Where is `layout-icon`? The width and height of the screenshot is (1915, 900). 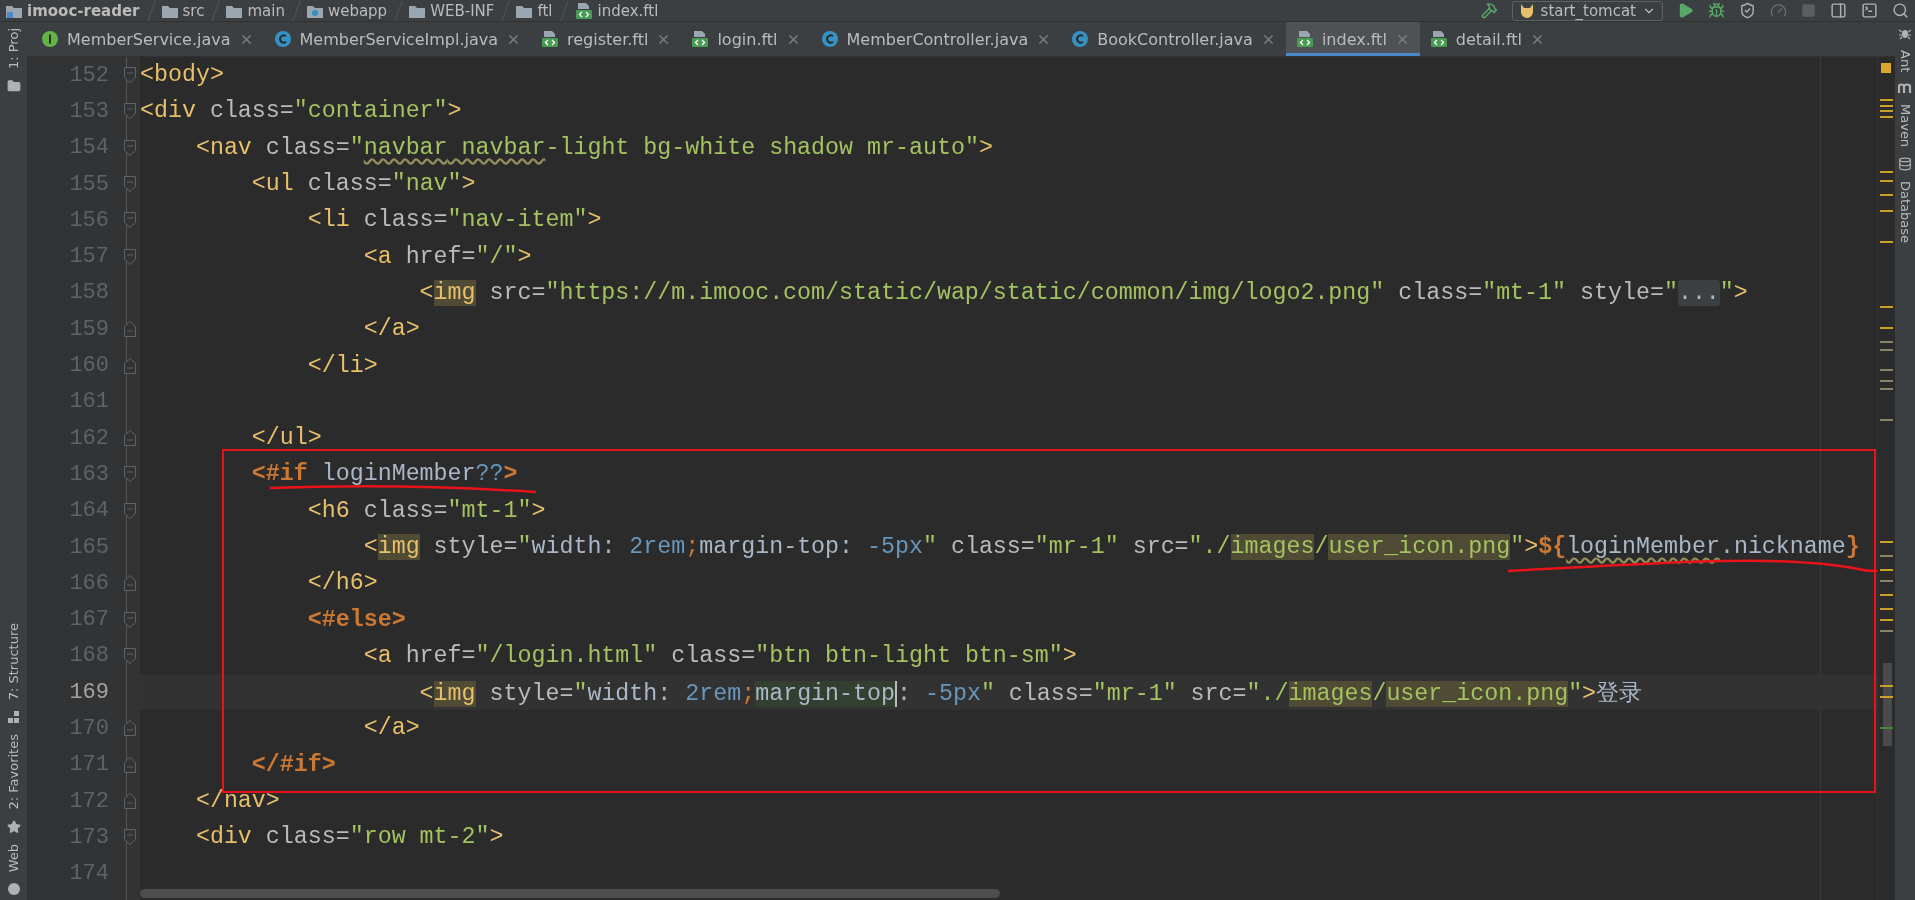 layout-icon is located at coordinates (1838, 10).